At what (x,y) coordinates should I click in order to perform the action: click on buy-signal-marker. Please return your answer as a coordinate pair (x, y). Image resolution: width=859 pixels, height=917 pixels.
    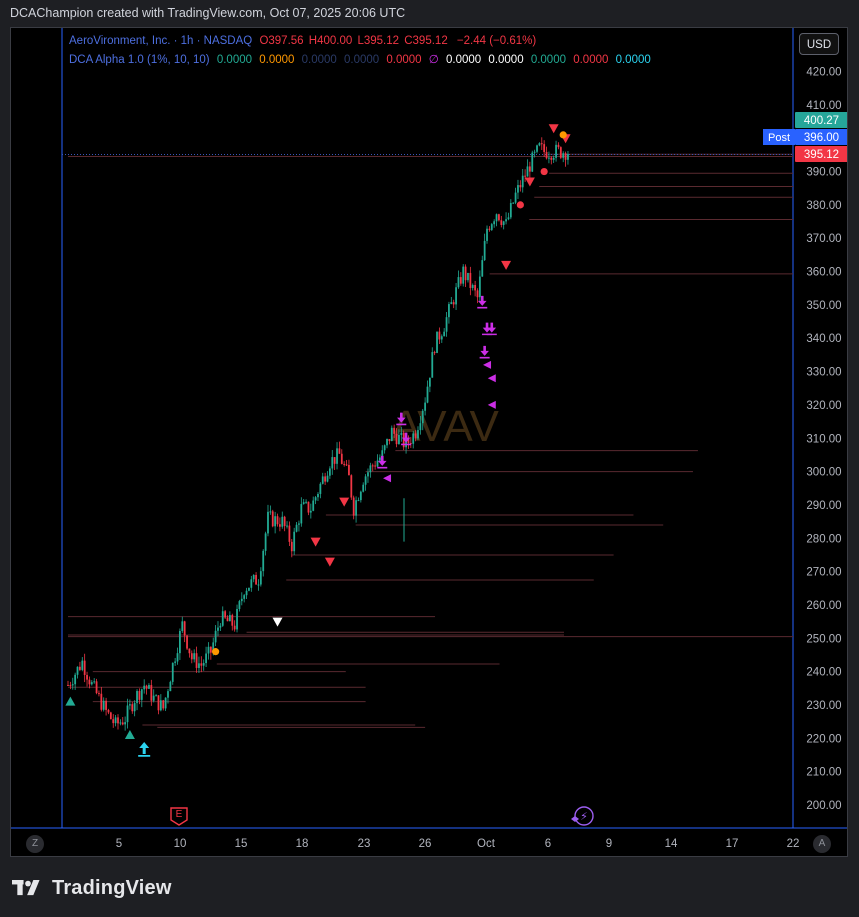
    Looking at the image, I should click on (129, 734).